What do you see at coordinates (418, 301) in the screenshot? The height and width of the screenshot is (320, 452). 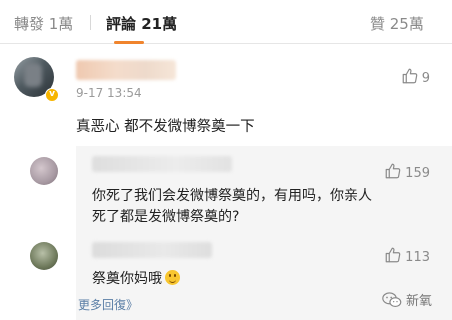 I see `watermark-text: 新氧` at bounding box center [418, 301].